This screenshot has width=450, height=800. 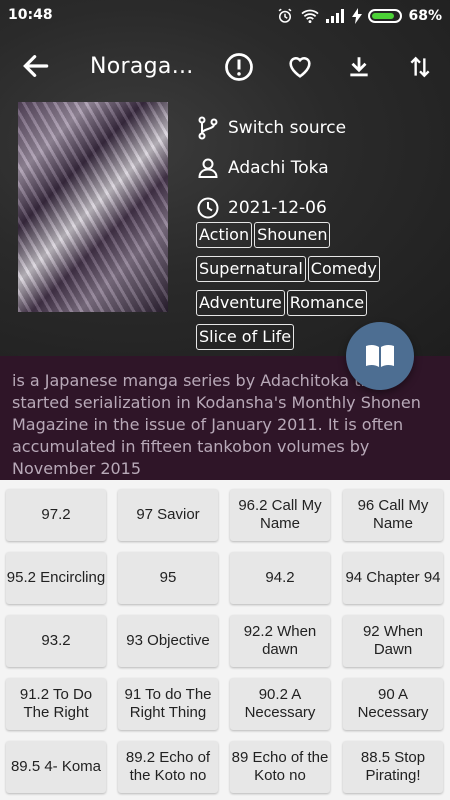 I want to click on chapter-button: 91 To do The Right Thing, so click(x=168, y=704).